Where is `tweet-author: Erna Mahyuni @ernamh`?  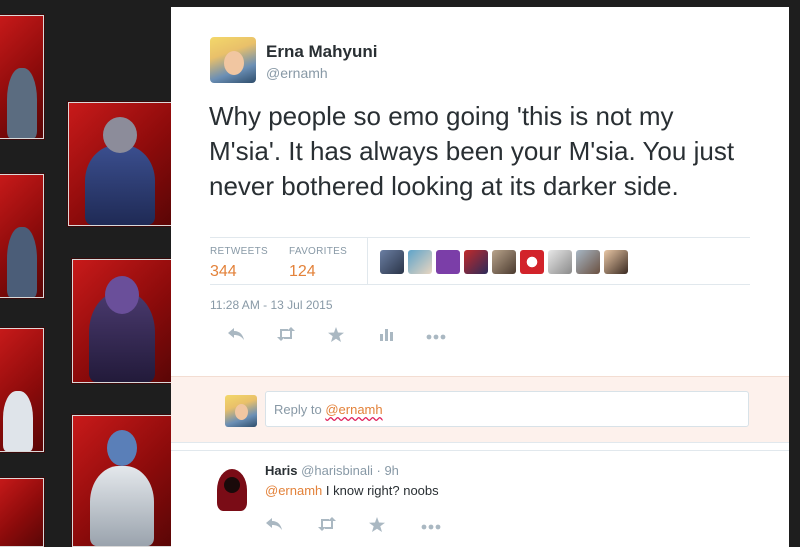
tweet-author: Erna Mahyuni @ernamh is located at coordinates (293, 60).